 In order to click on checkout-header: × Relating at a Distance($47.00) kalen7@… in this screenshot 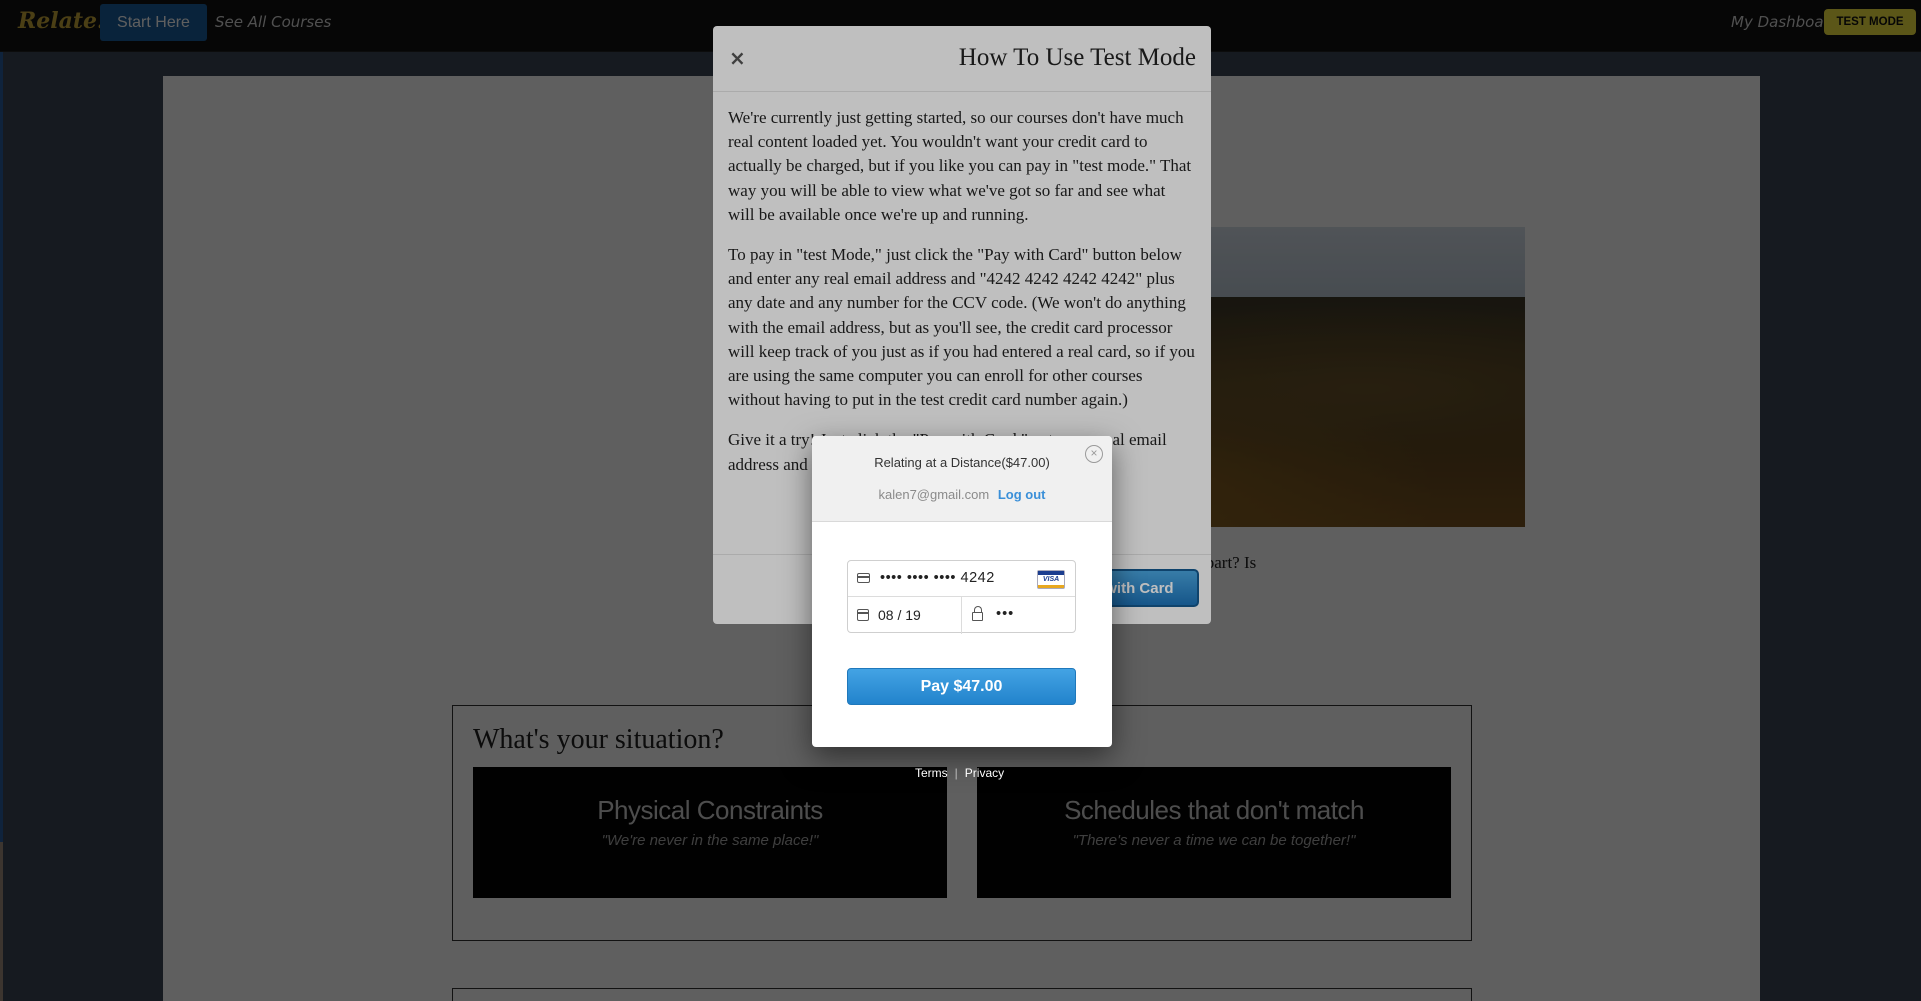, I will do `click(962, 479)`.